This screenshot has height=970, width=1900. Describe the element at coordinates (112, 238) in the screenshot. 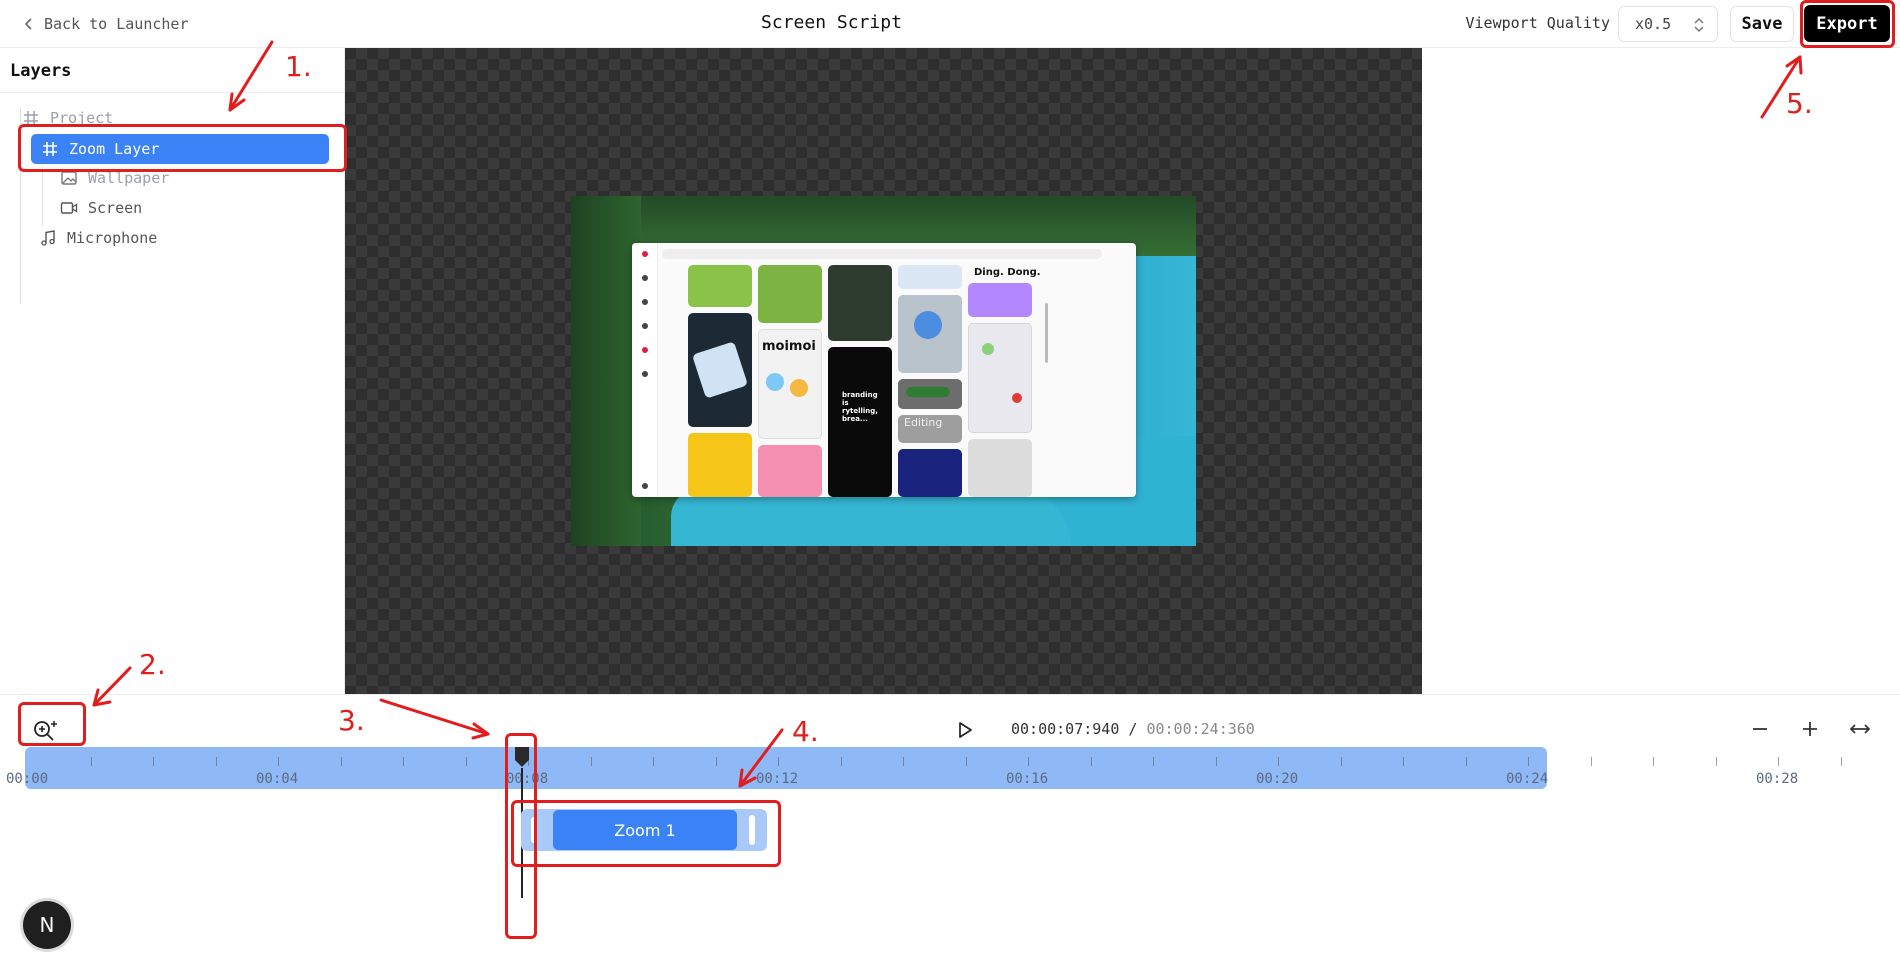

I see `layer-item-label: Microphone` at that location.